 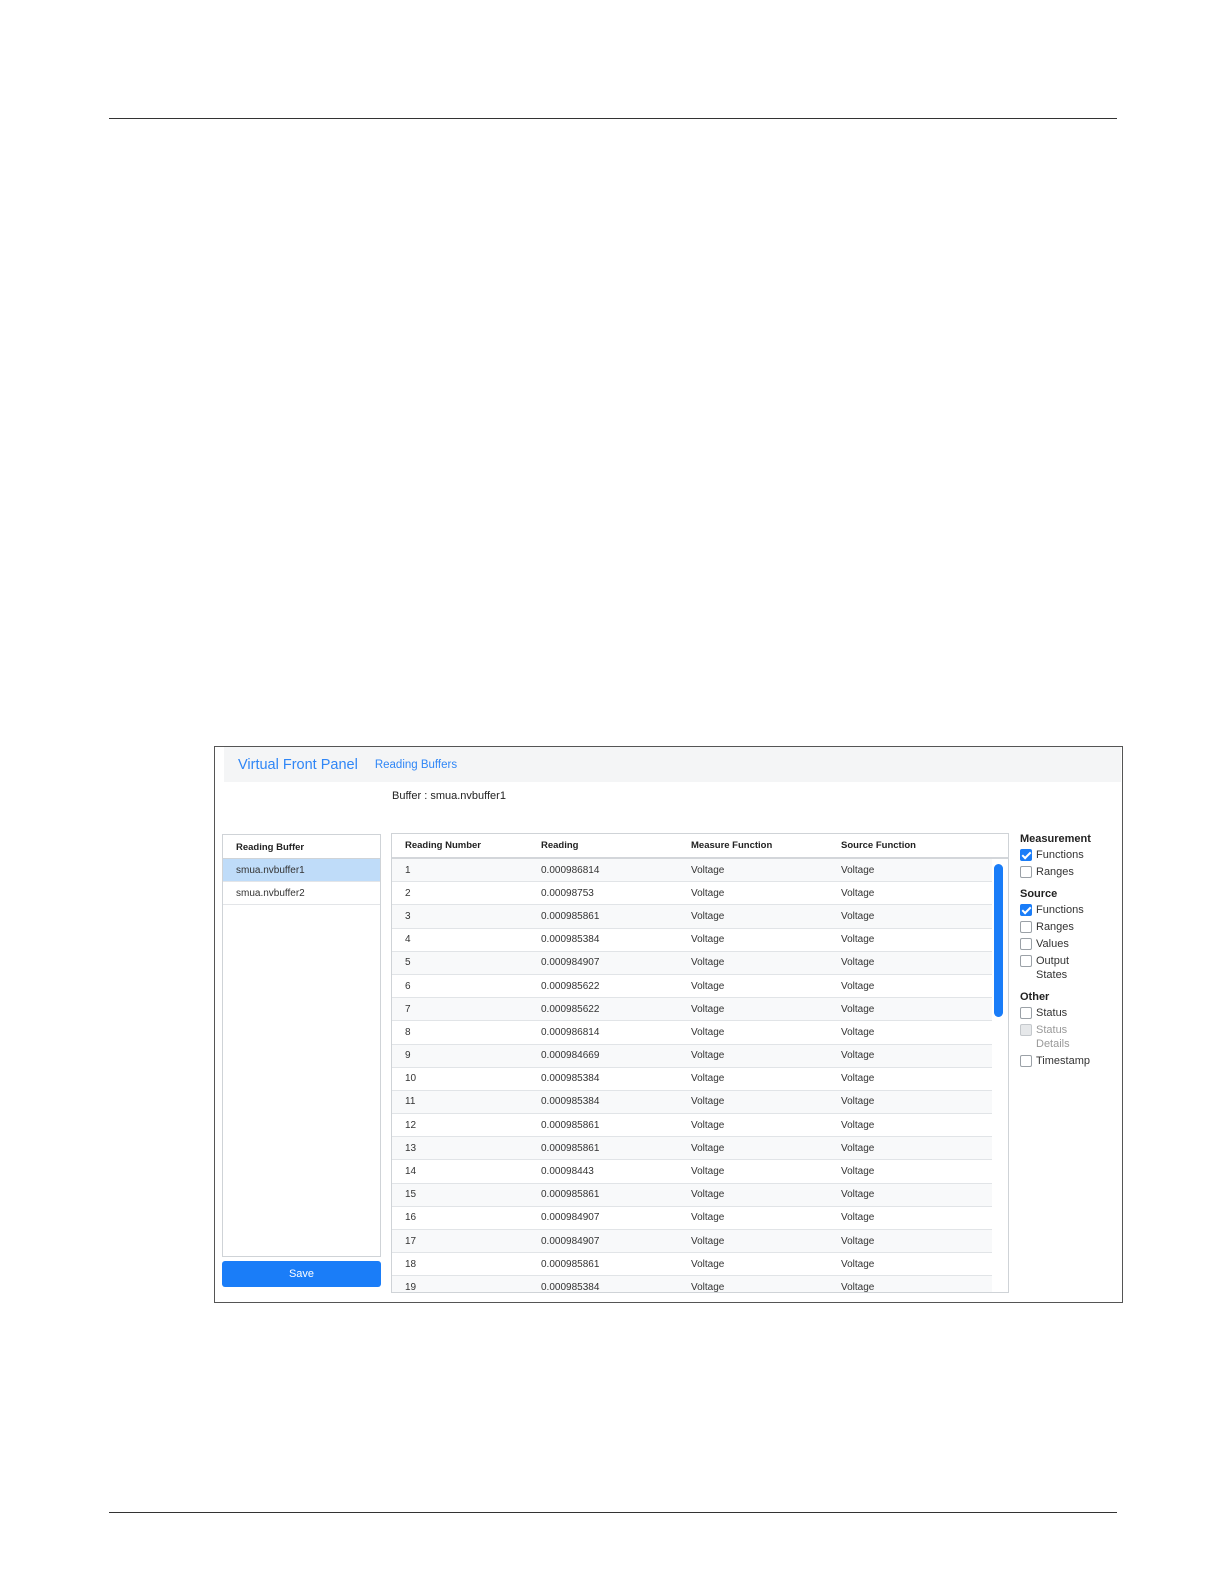 I want to click on measurement-option-ranges: Ranges, so click(x=1070, y=872).